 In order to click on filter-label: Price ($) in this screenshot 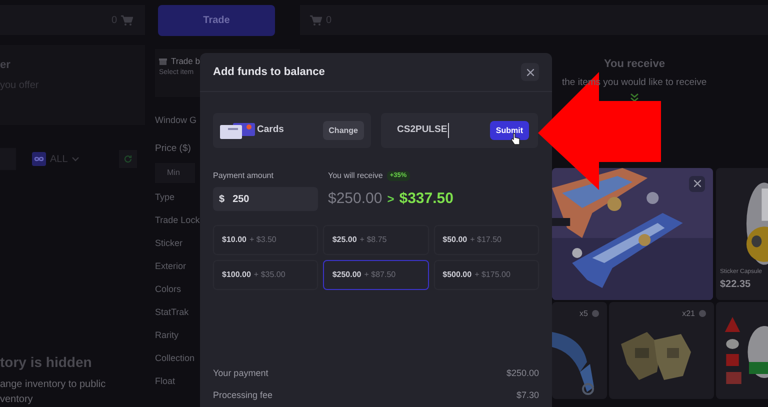, I will do `click(173, 149)`.